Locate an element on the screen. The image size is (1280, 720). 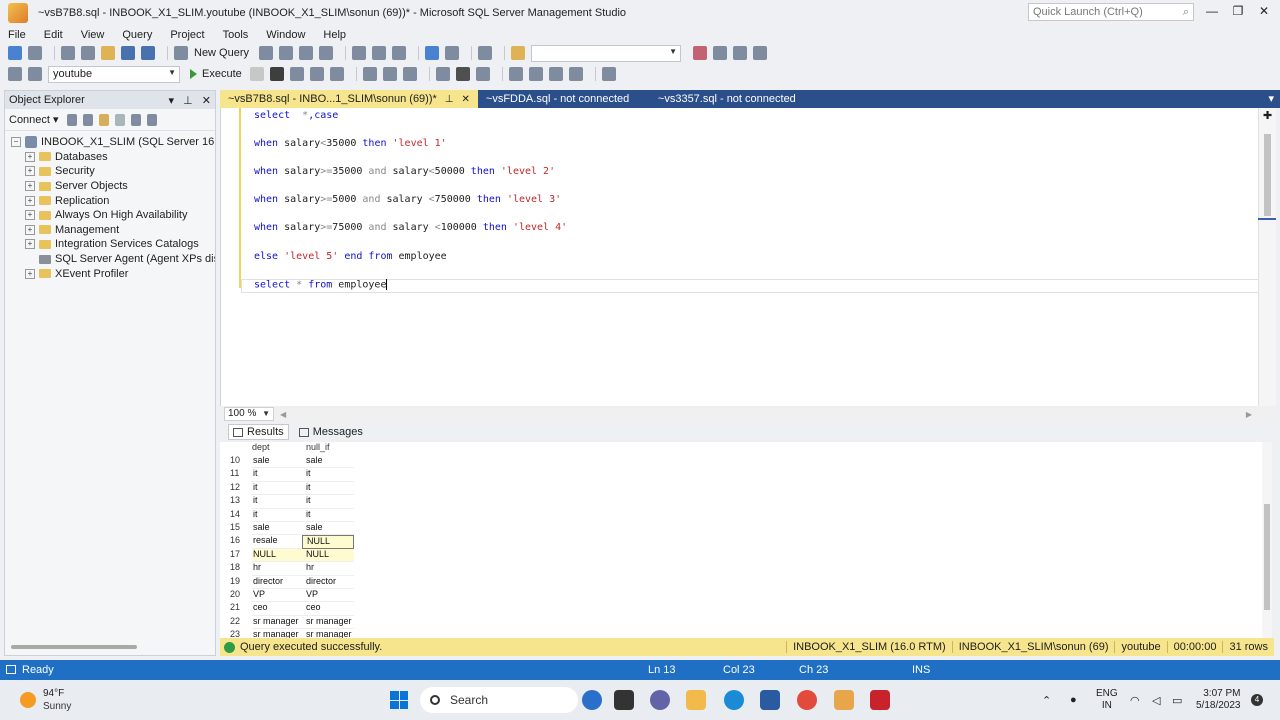
weather-description: Sunny is located at coordinates (57, 706).